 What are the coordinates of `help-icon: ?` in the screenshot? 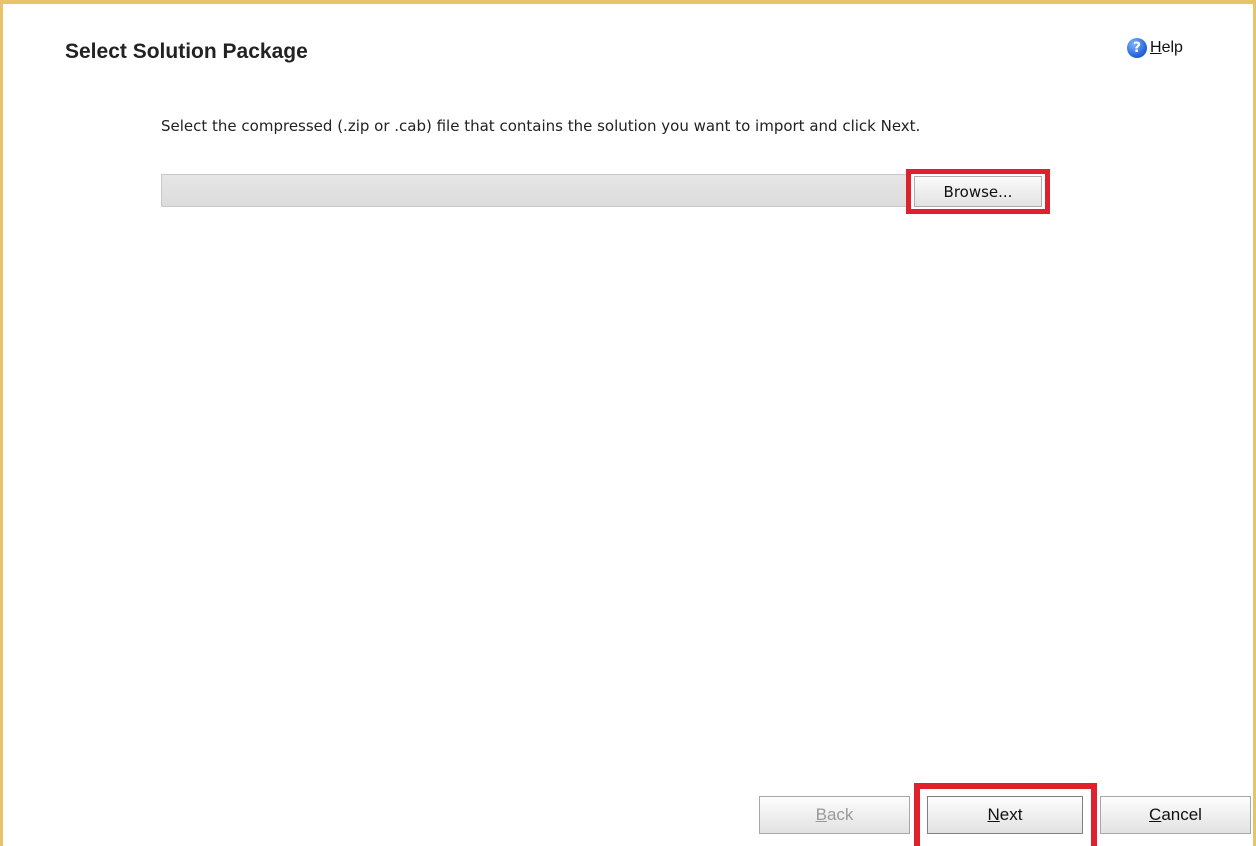 It's located at (1137, 48).